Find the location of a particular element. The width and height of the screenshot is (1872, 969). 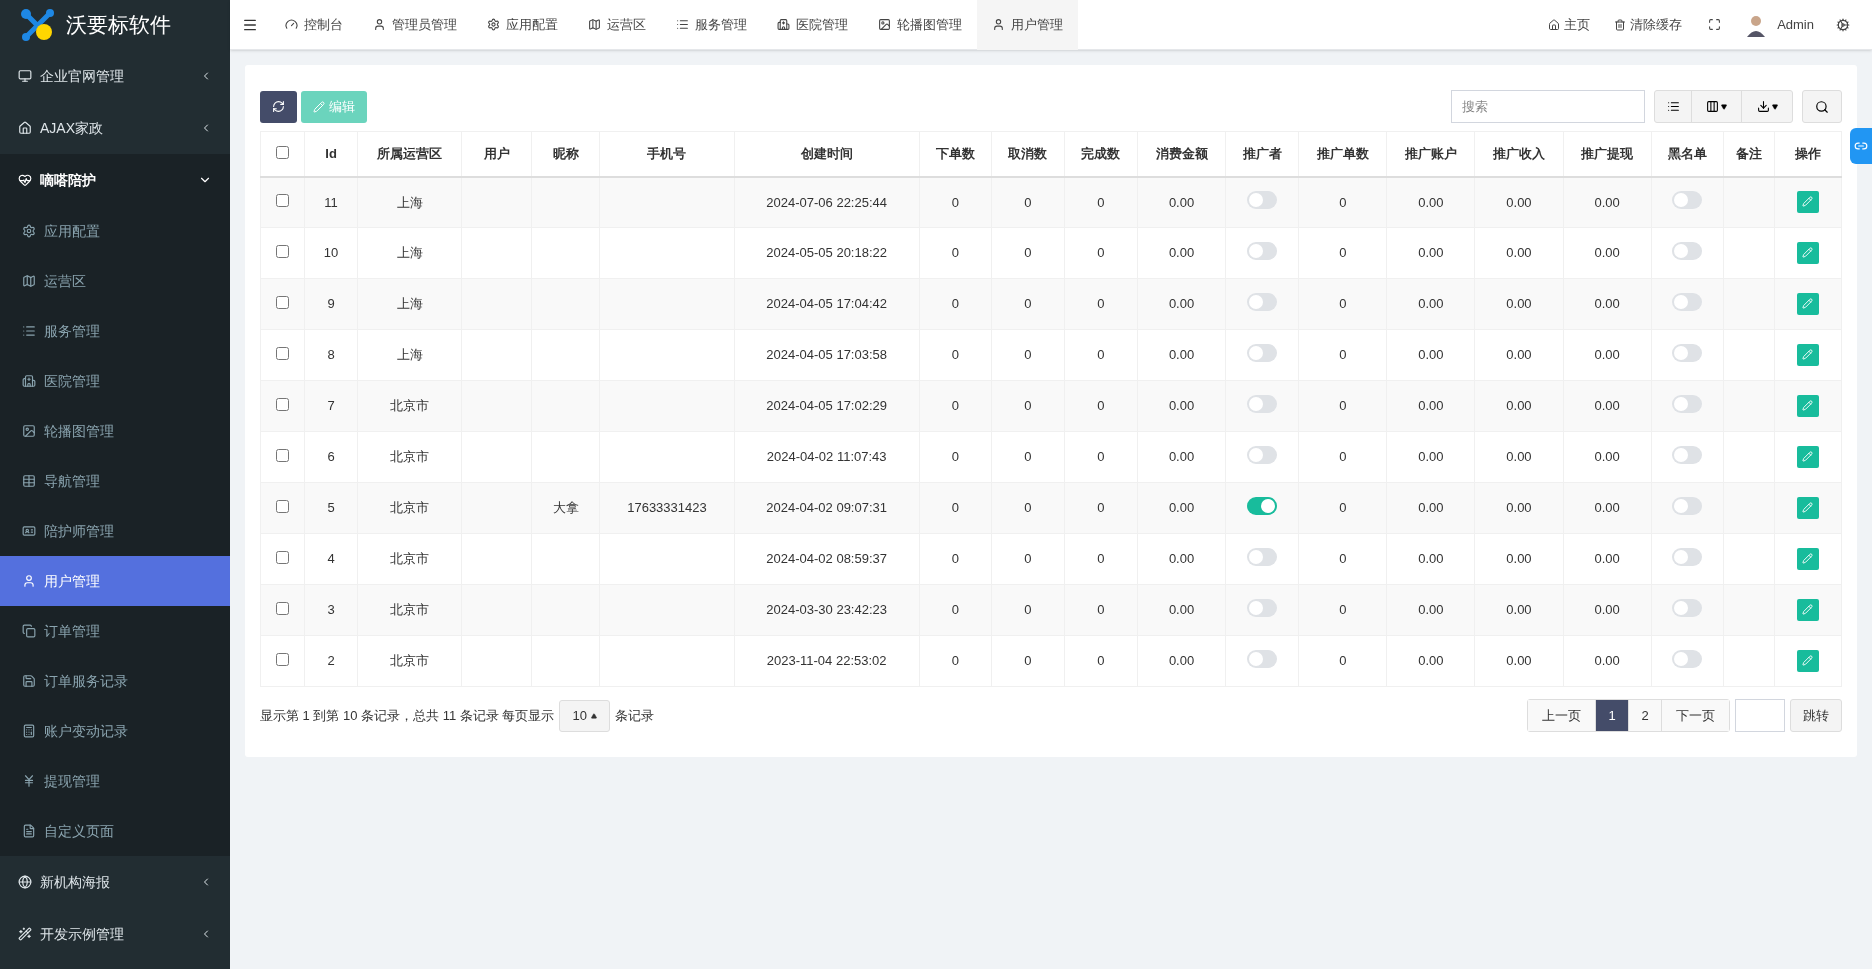

nav-tab: 控制台 is located at coordinates (314, 25).